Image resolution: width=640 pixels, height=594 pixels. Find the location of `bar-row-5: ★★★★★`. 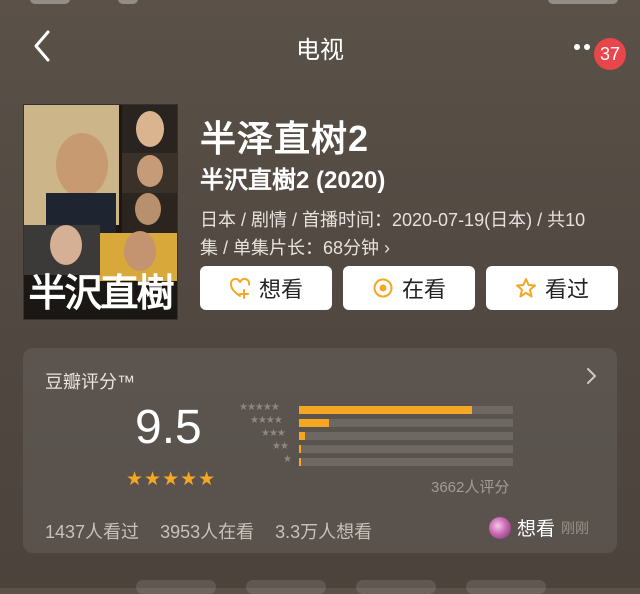

bar-row-5: ★★★★★ is located at coordinates (389, 409).